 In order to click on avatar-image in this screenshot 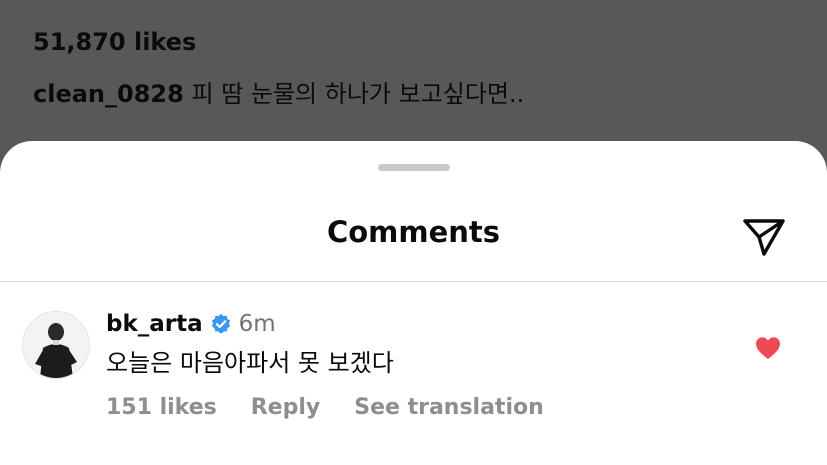, I will do `click(56, 345)`.